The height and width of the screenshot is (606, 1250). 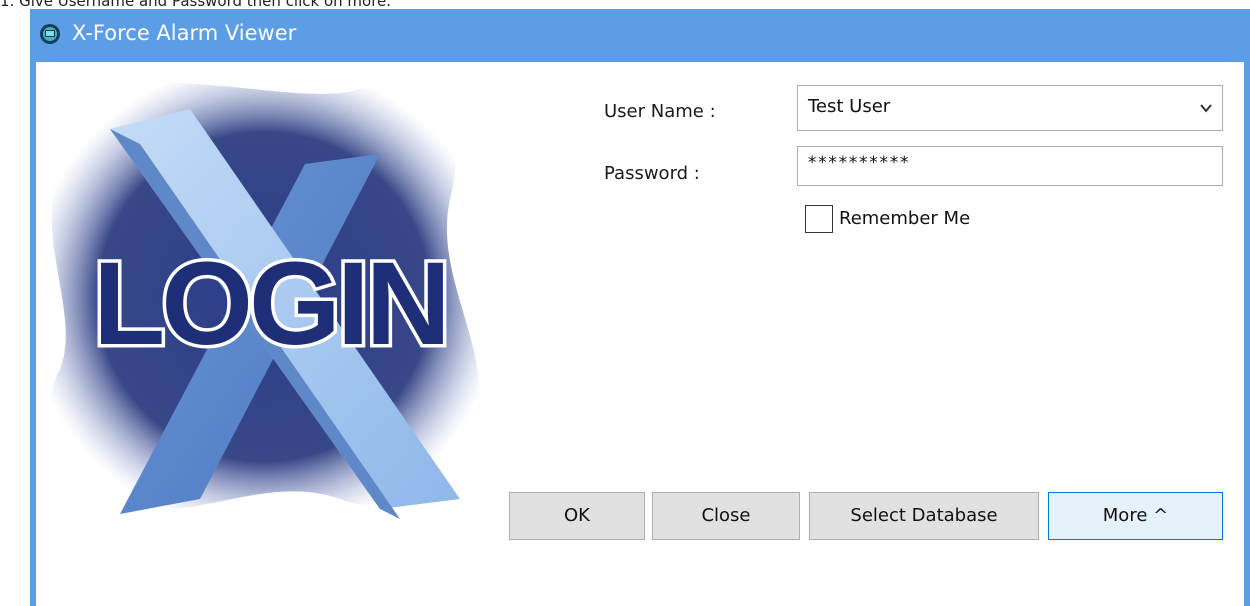 I want to click on password-field: **********, so click(x=1010, y=166).